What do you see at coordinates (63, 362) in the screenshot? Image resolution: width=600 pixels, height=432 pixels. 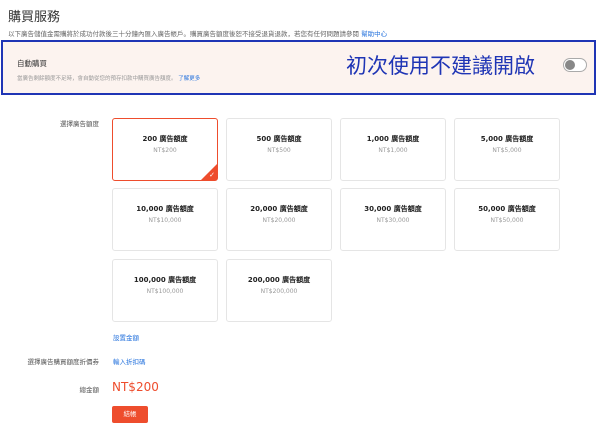 I see `coupon-label: 選擇廣告購買額度折價券` at bounding box center [63, 362].